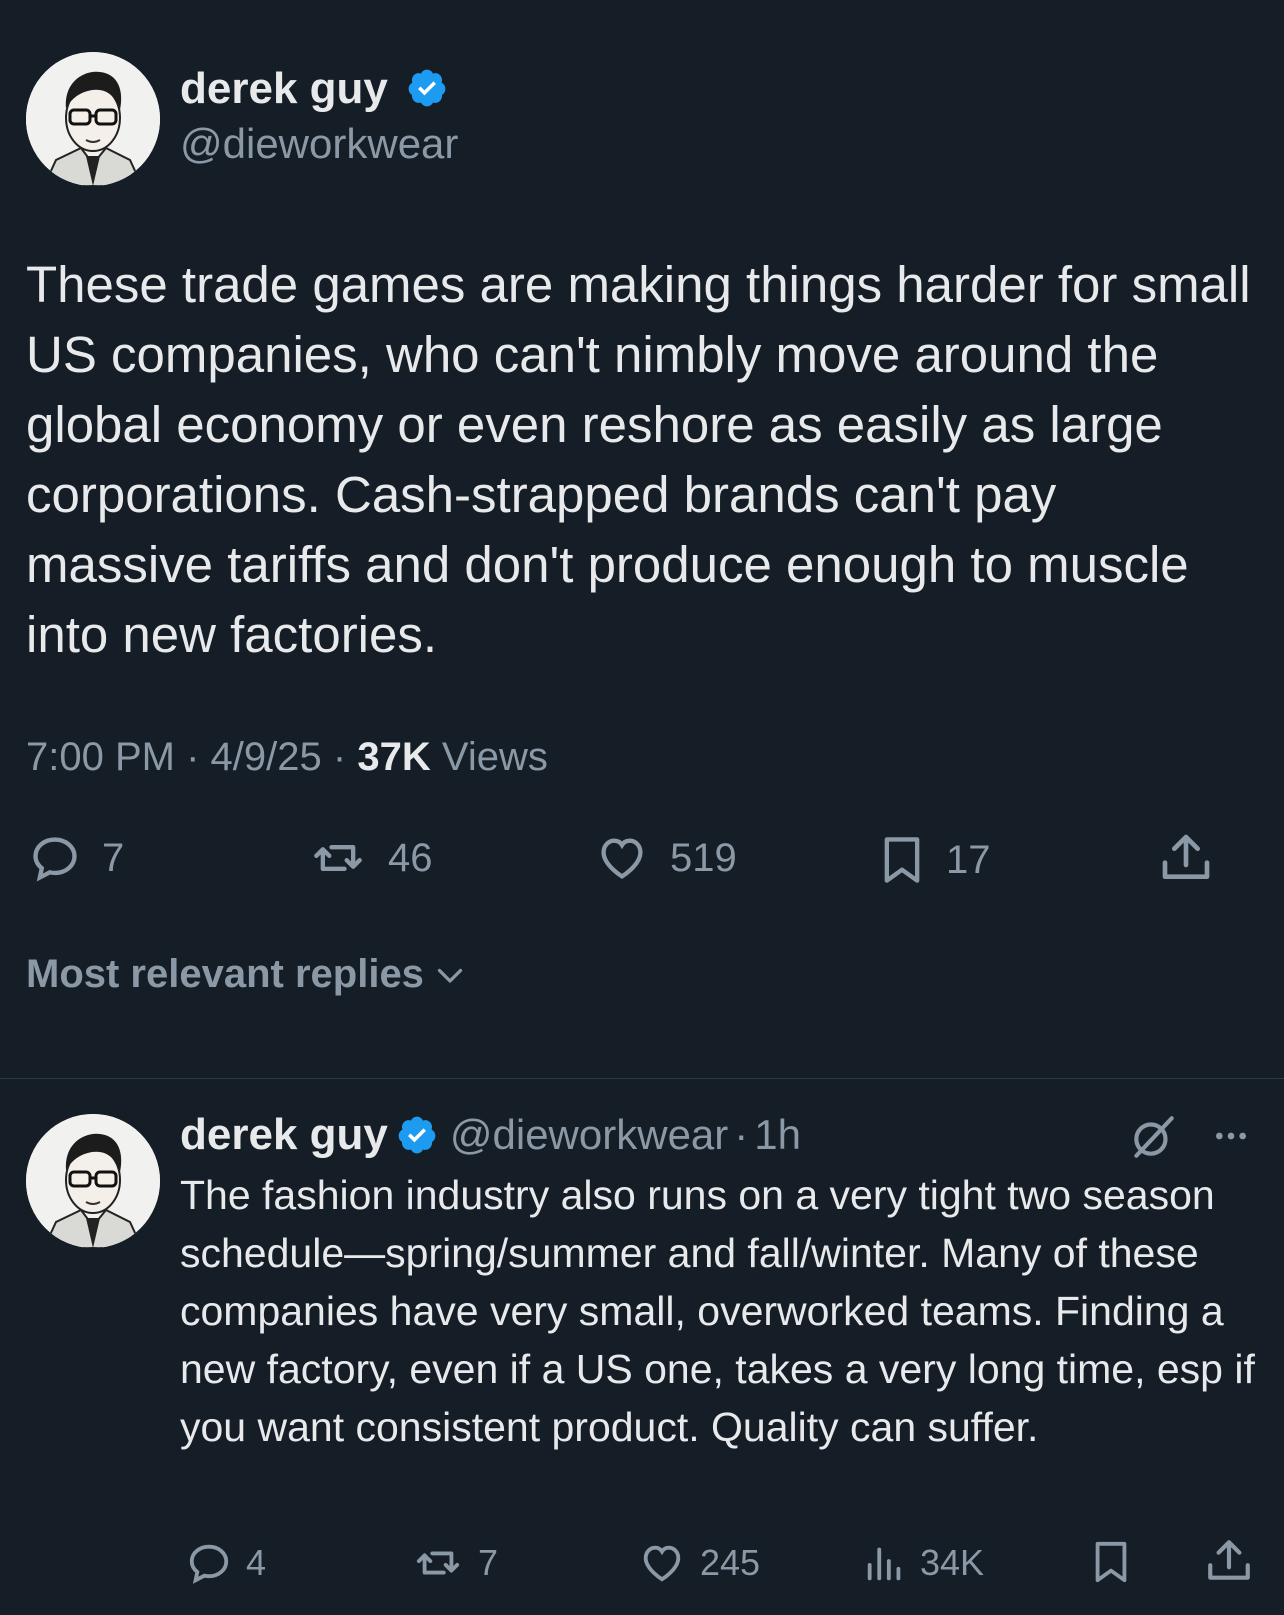  What do you see at coordinates (266, 757) in the screenshot?
I see `tweet-date: 4/9/25` at bounding box center [266, 757].